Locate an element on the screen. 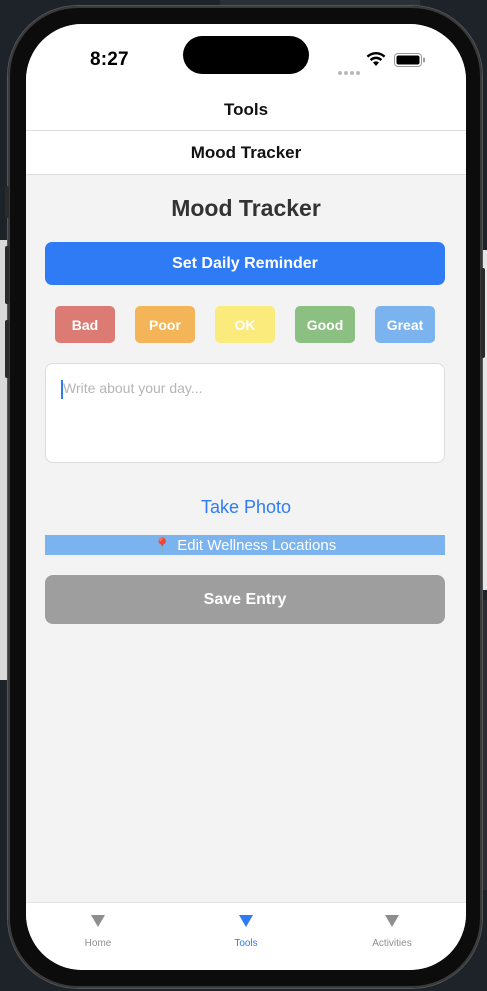 The image size is (487, 991). tab-bar: Home Tools Activities is located at coordinates (246, 936).